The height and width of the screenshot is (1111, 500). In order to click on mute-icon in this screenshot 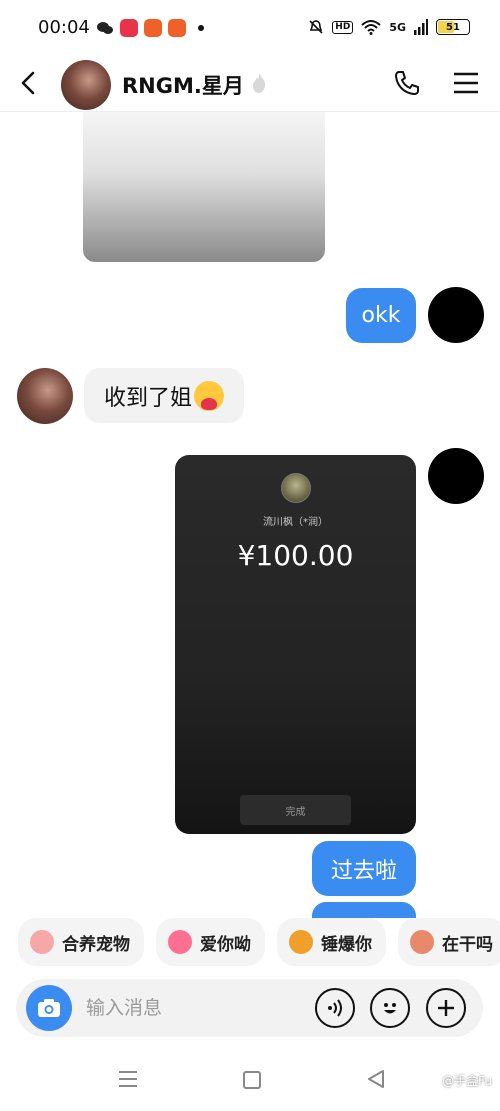, I will do `click(316, 27)`.